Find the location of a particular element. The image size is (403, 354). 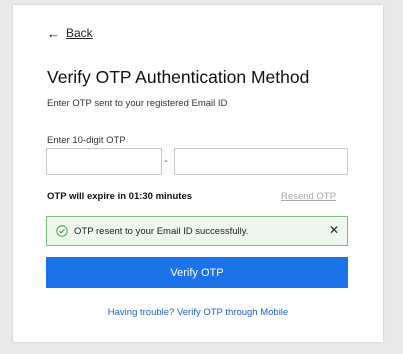

page-title: Verify OTP Authentication Method is located at coordinates (178, 77).